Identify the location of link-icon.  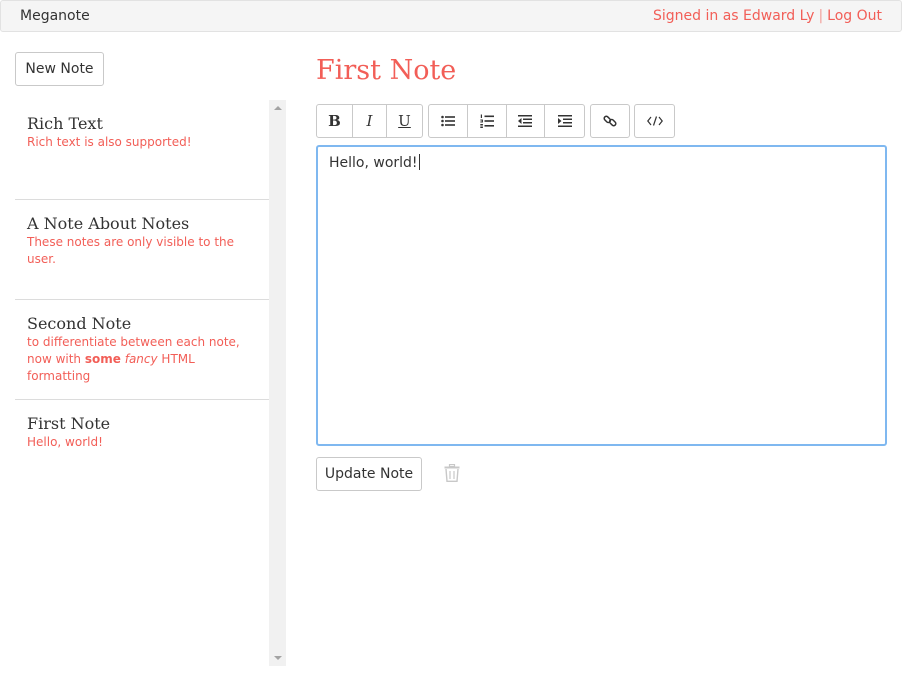
(610, 121).